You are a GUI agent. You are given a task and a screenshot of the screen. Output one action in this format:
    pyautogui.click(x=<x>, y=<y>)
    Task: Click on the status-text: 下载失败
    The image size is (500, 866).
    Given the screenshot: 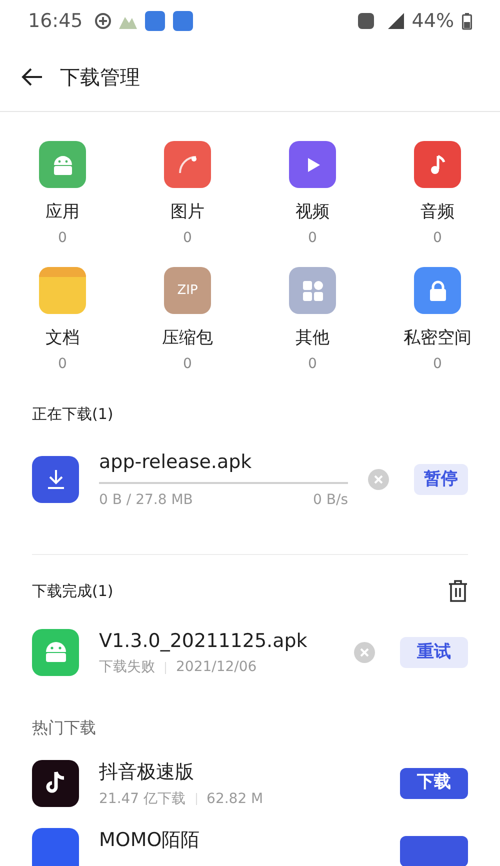 What is the action you would take?
    pyautogui.click(x=127, y=667)
    